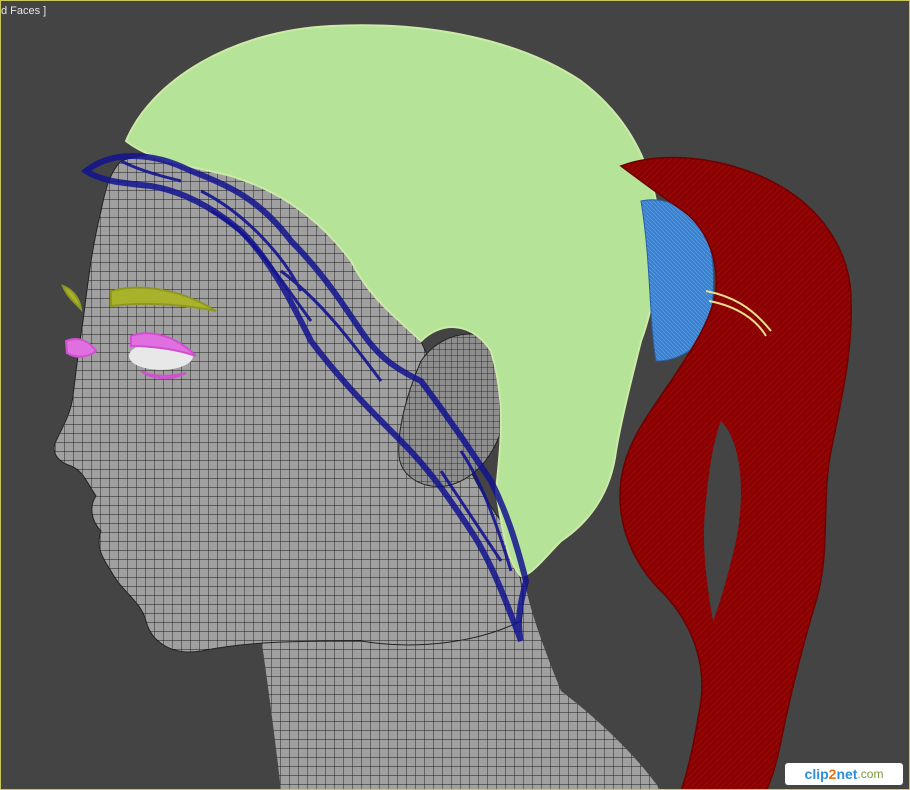  Describe the element at coordinates (832, 774) in the screenshot. I see `watermark-part2: 2` at that location.